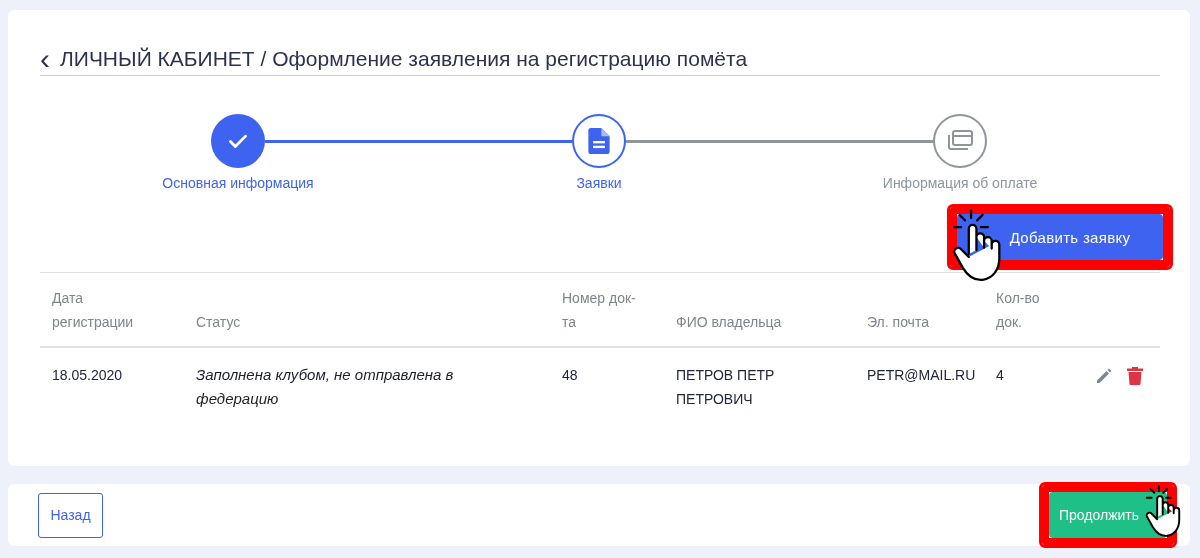 The width and height of the screenshot is (1200, 558). Describe the element at coordinates (960, 141) in the screenshot. I see `cards-icon` at that location.